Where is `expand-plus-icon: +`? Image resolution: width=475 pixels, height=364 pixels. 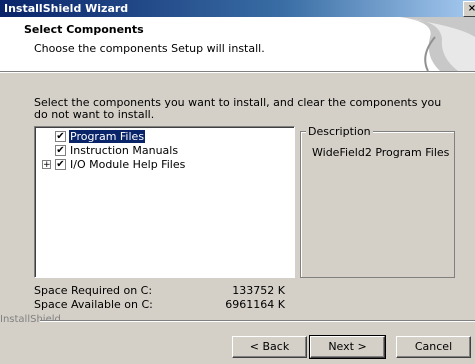
expand-plus-icon: + is located at coordinates (46, 165).